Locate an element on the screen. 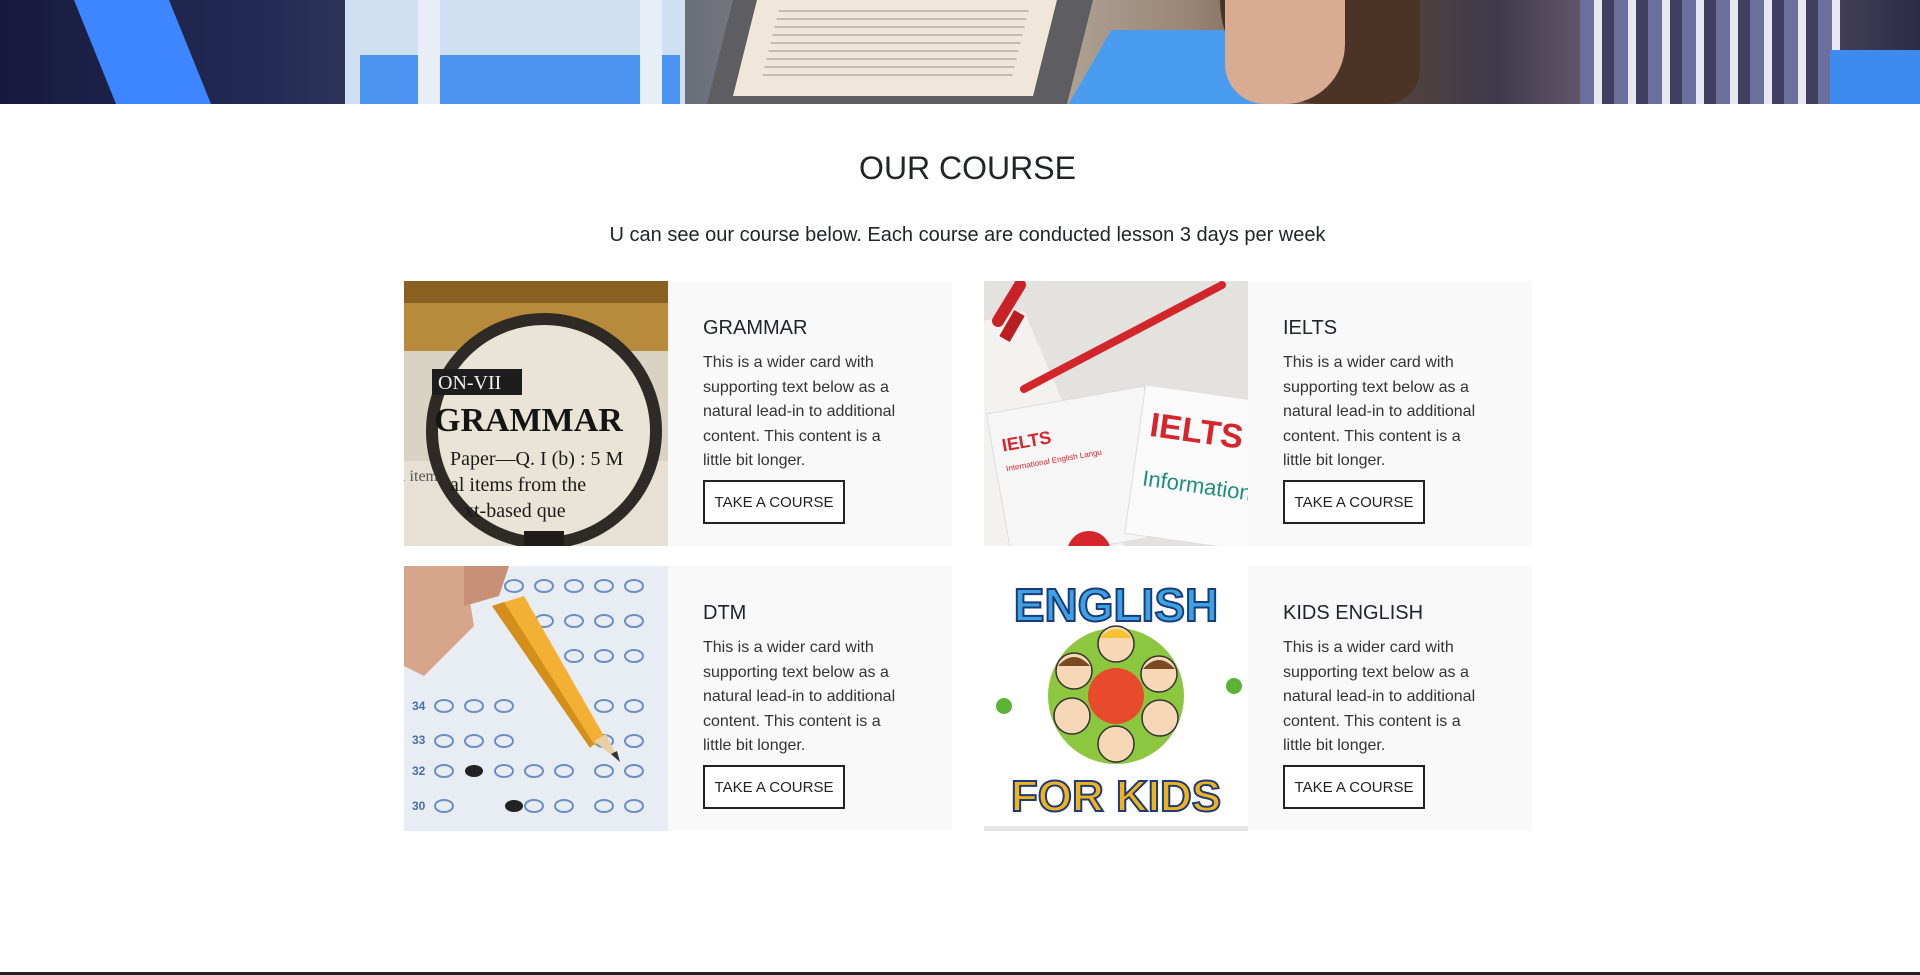 The image size is (1920, 975). card-title: IELTS is located at coordinates (1310, 328).